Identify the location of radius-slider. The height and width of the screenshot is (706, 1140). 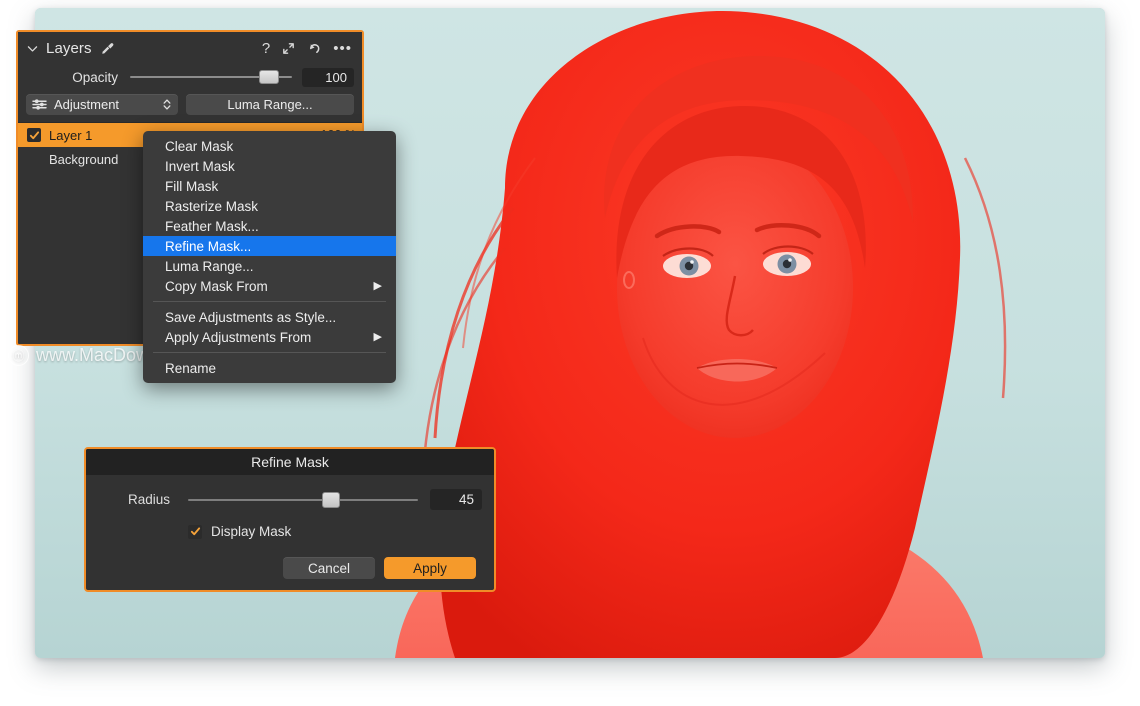
(303, 499).